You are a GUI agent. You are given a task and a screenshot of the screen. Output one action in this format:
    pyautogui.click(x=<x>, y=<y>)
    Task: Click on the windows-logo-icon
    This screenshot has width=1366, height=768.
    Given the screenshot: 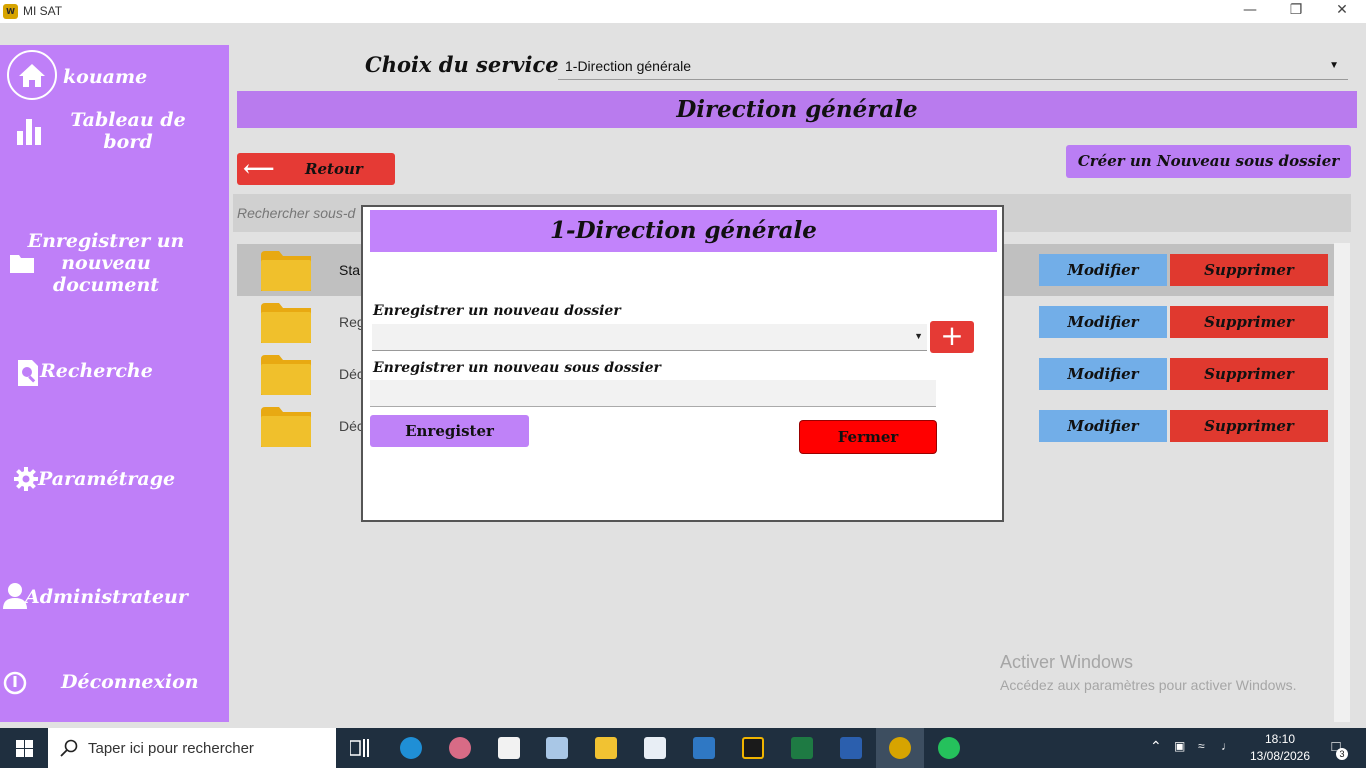 What is the action you would take?
    pyautogui.click(x=24, y=748)
    